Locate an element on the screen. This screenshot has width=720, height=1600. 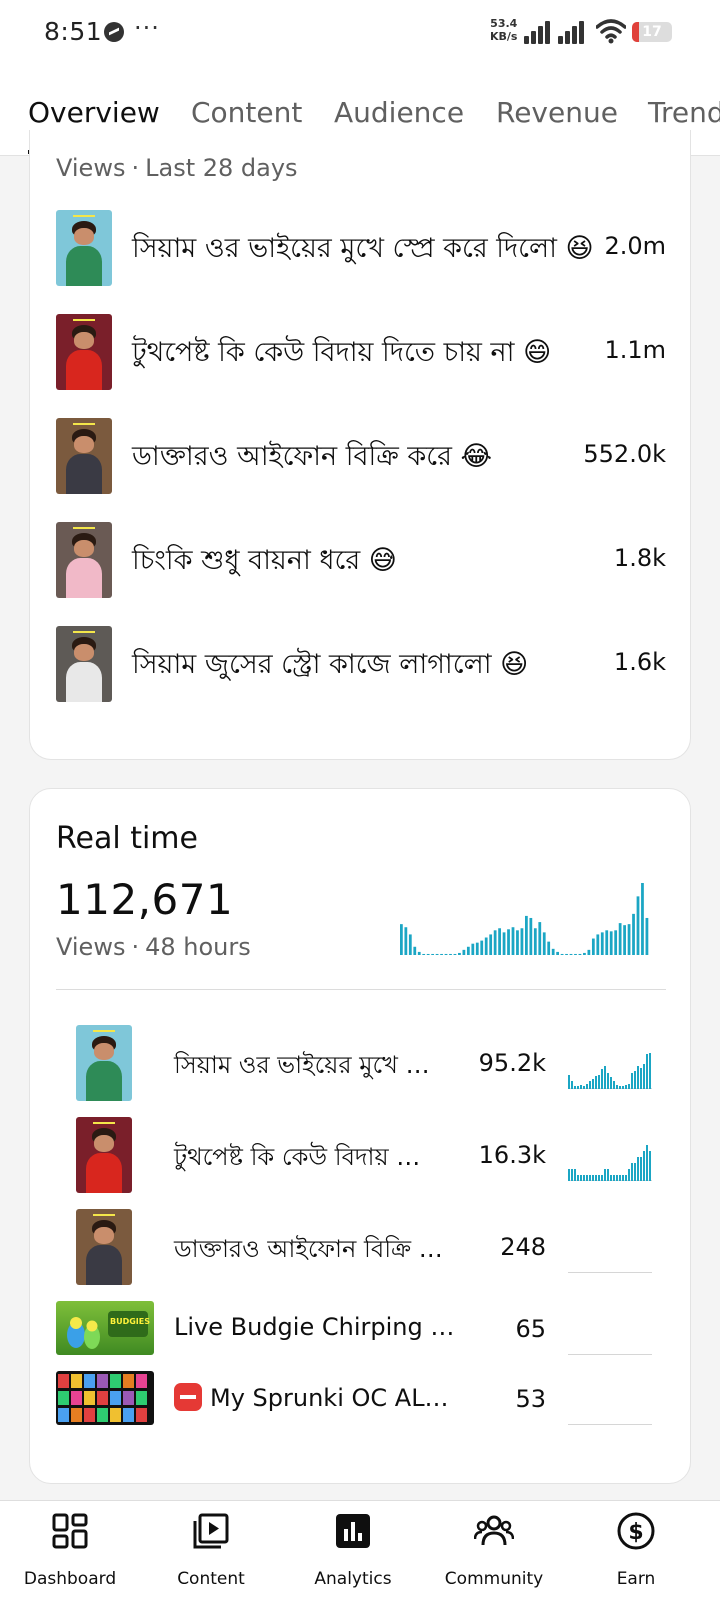
nav-label: Content is located at coordinates (211, 1579).